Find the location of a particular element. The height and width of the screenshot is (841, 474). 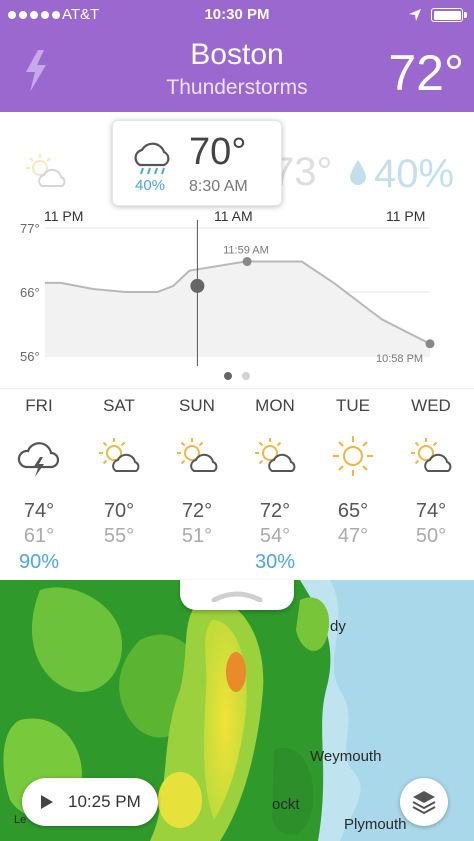

chevron-up-icon is located at coordinates (237, 596).